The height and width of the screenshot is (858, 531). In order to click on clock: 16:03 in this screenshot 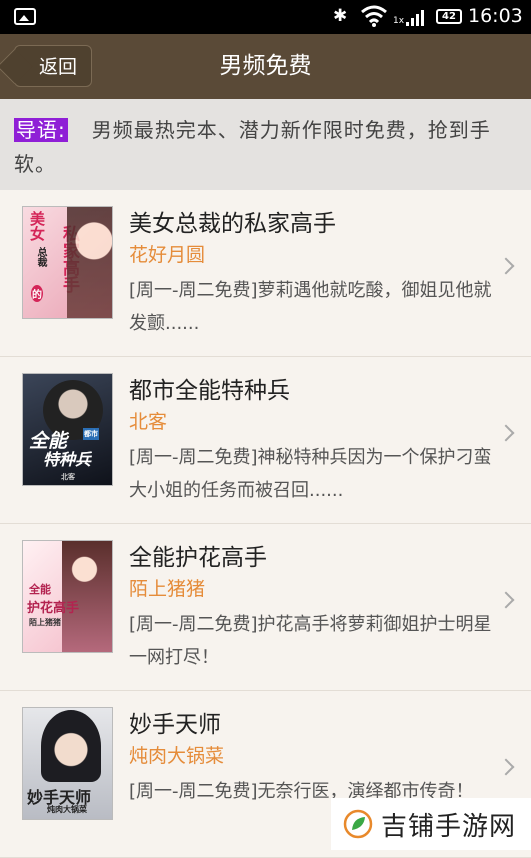, I will do `click(495, 16)`.